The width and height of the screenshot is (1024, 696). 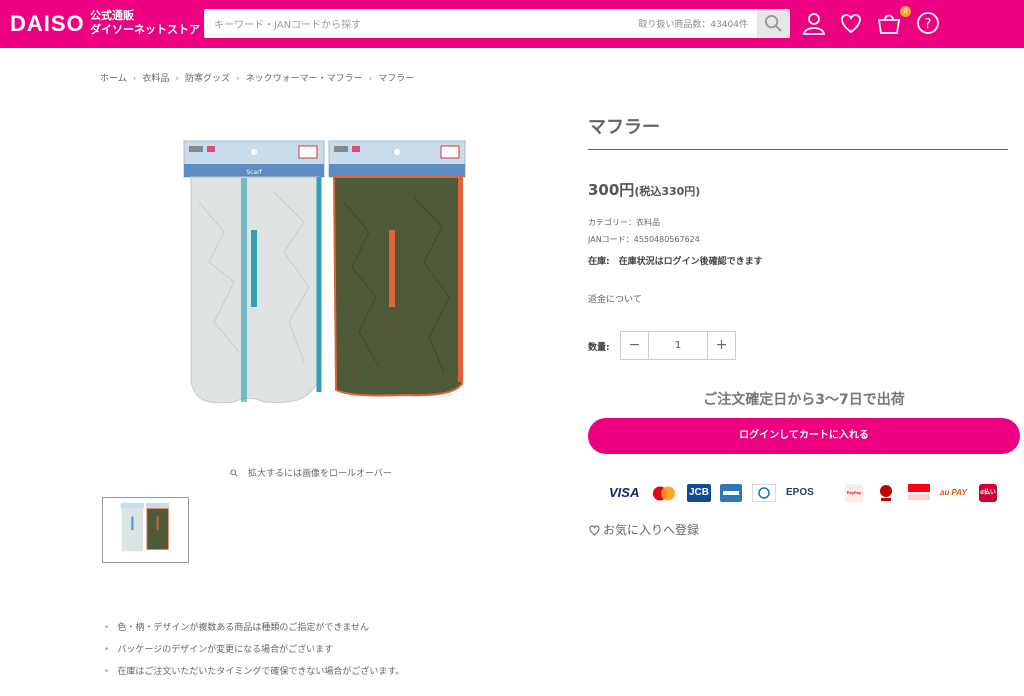 I want to click on price: 300円(税込330円), so click(x=644, y=189).